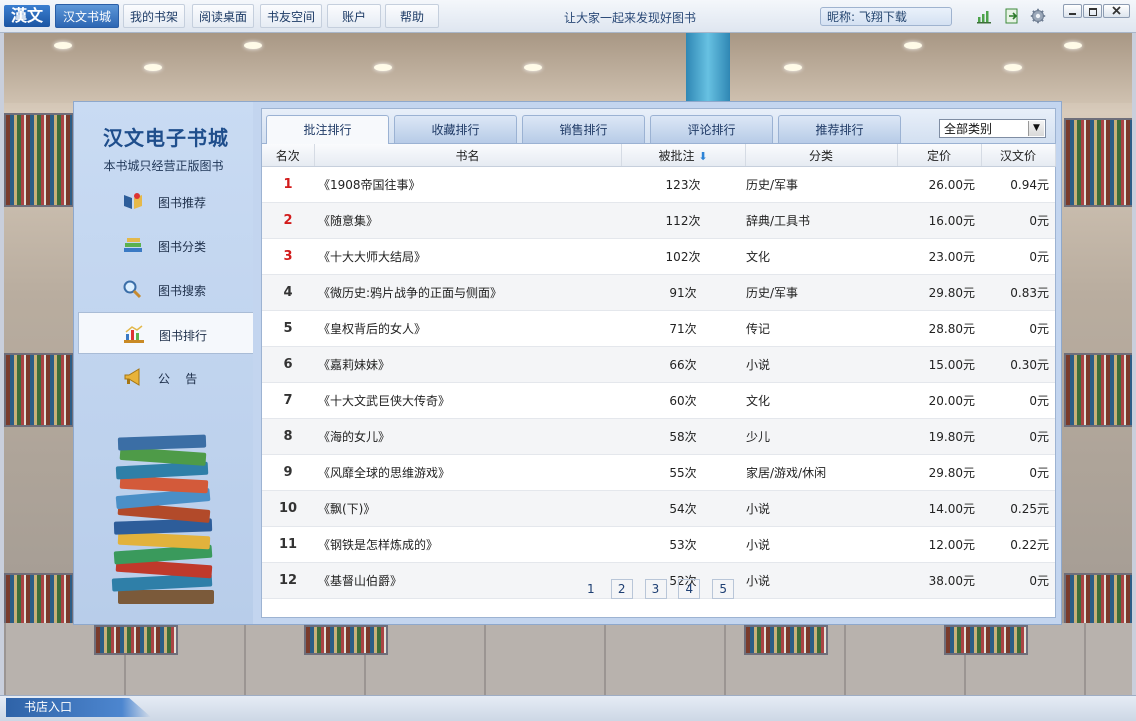 Image resolution: width=1136 pixels, height=721 pixels. What do you see at coordinates (467, 292) in the screenshot?
I see `book-name-cell: 《微历史:鸦片战争的正面与侧面》` at bounding box center [467, 292].